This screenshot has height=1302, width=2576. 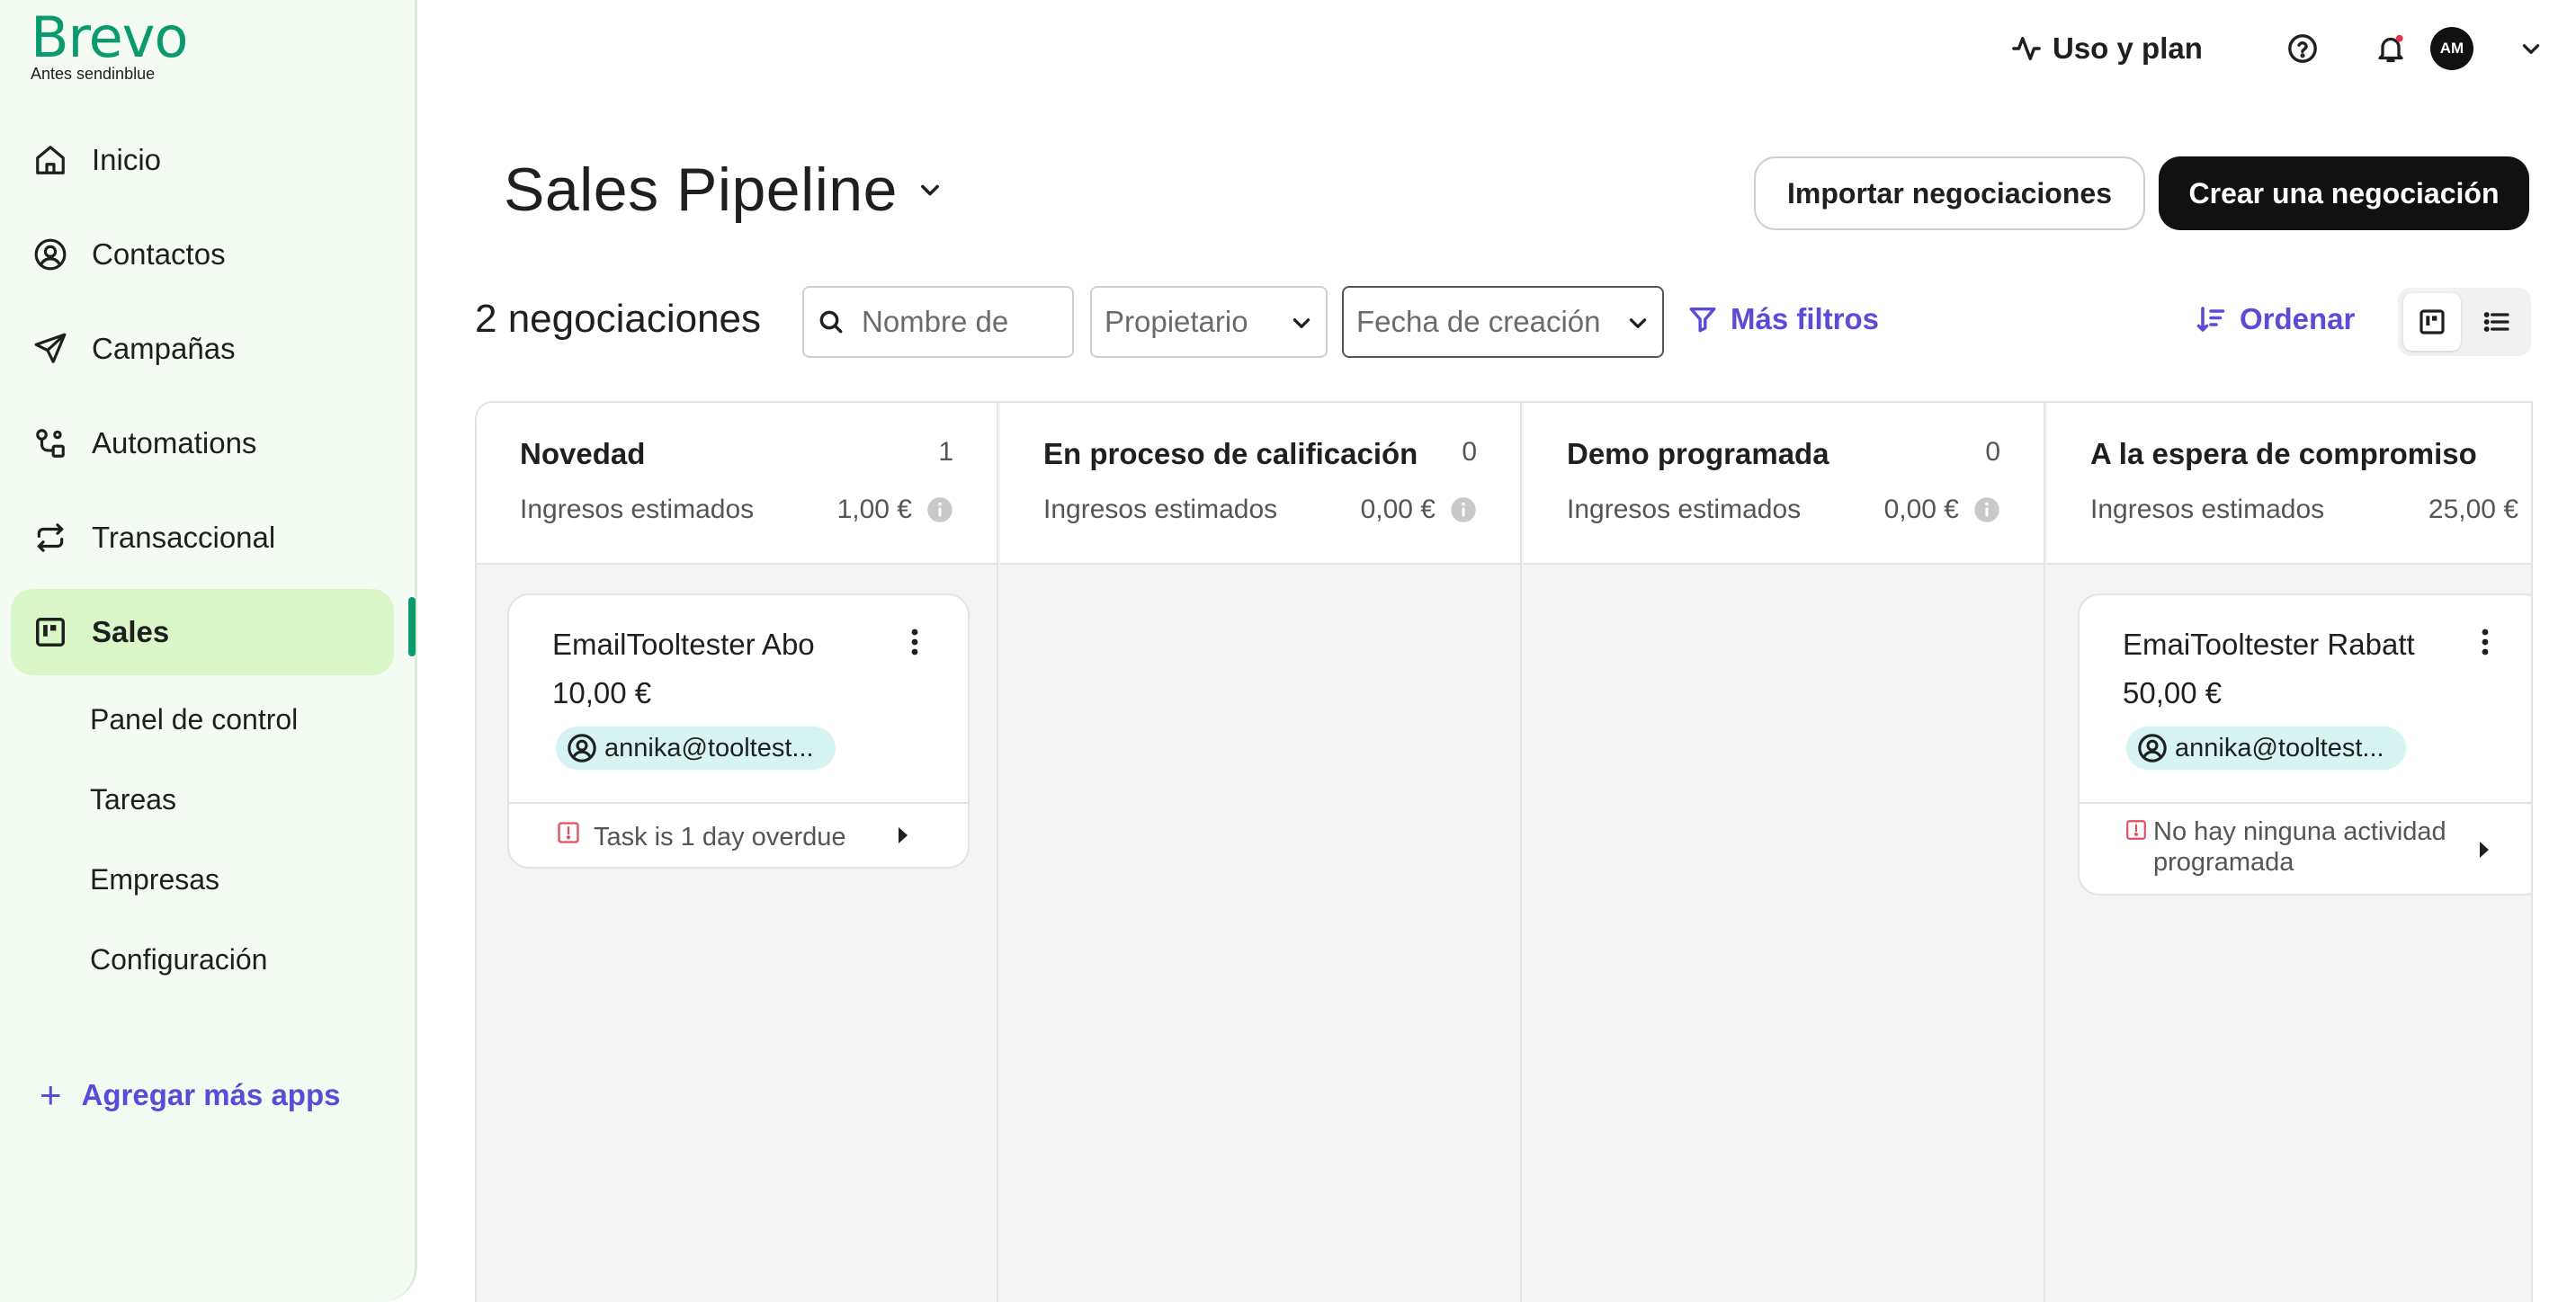 What do you see at coordinates (602, 692) in the screenshot?
I see `deal-amount: 10,00 €` at bounding box center [602, 692].